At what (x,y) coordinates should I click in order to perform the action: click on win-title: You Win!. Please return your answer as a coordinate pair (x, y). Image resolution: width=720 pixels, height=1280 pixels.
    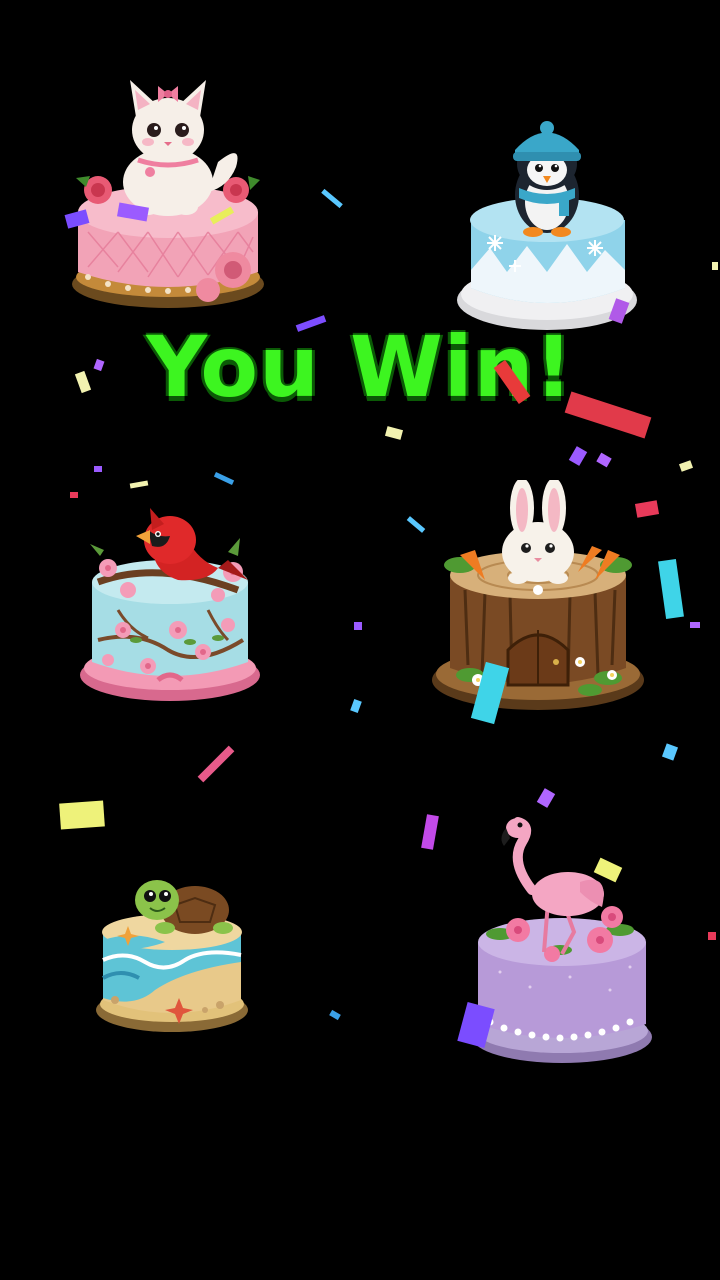
    Looking at the image, I should click on (360, 367).